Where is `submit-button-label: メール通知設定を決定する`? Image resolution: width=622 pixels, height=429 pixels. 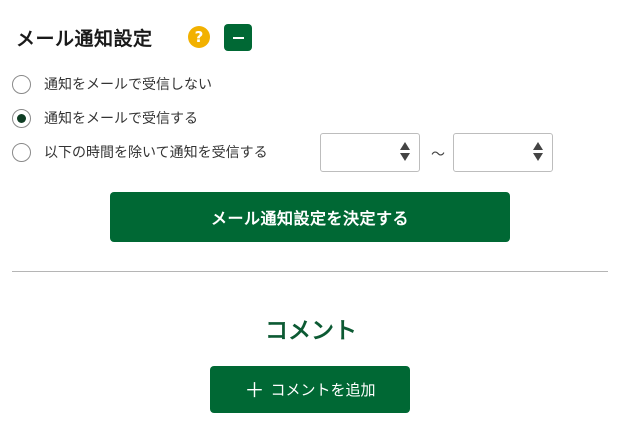
submit-button-label: メール通知設定を決定する is located at coordinates (309, 218).